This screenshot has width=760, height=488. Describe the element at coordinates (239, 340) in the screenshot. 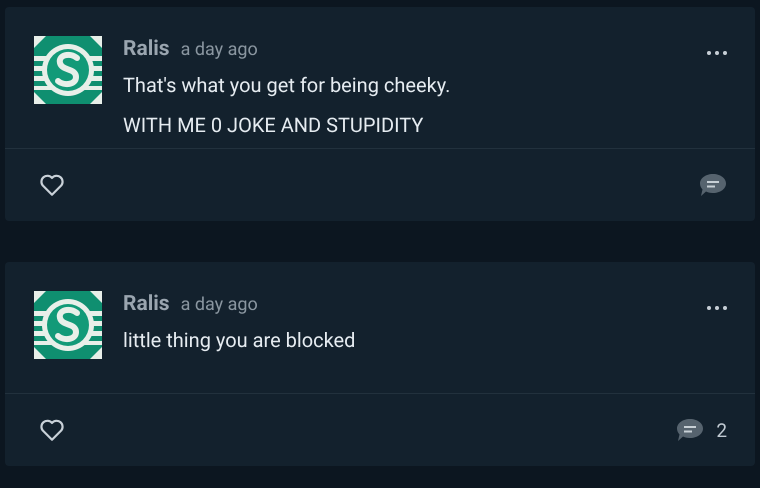

I see `comment-text: little thing you are blocked` at that location.